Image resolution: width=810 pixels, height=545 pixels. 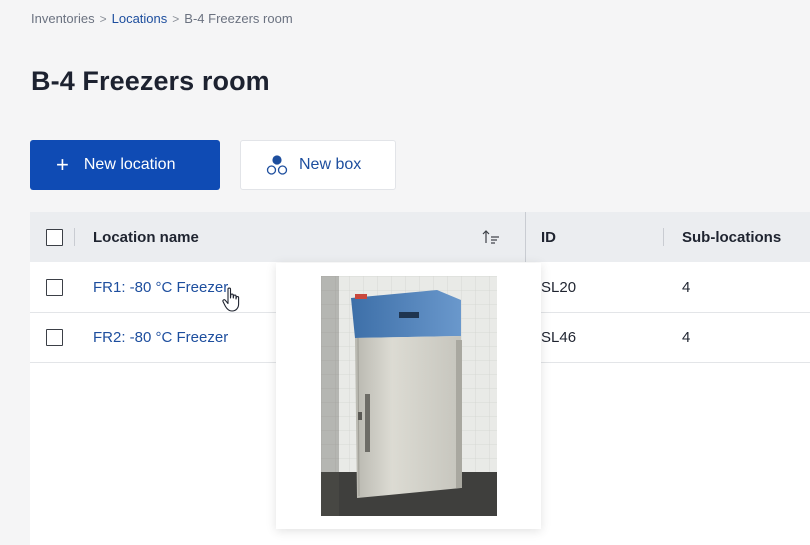 I want to click on plus-icon: +, so click(x=62, y=164).